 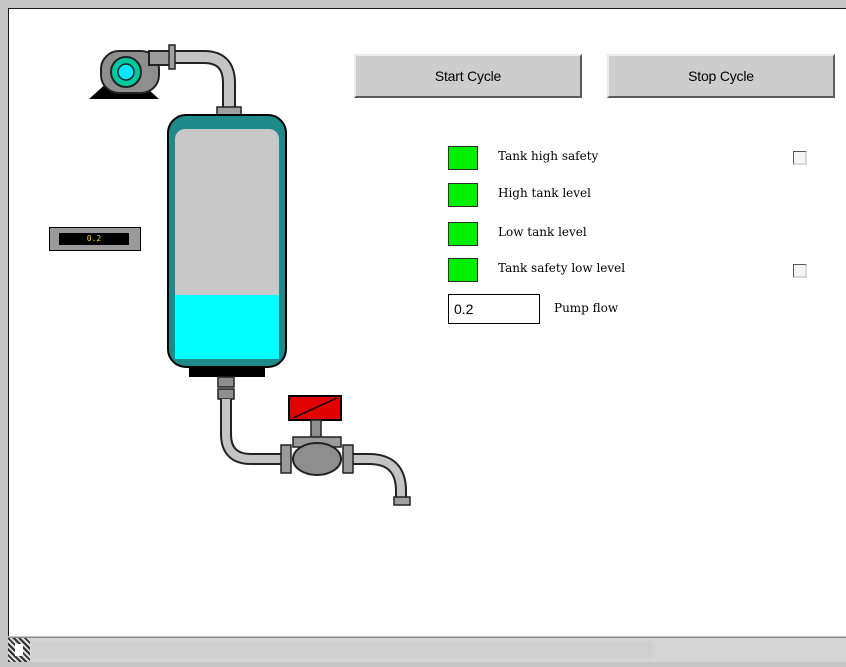 What do you see at coordinates (227, 327) in the screenshot?
I see `tank-liquid-level` at bounding box center [227, 327].